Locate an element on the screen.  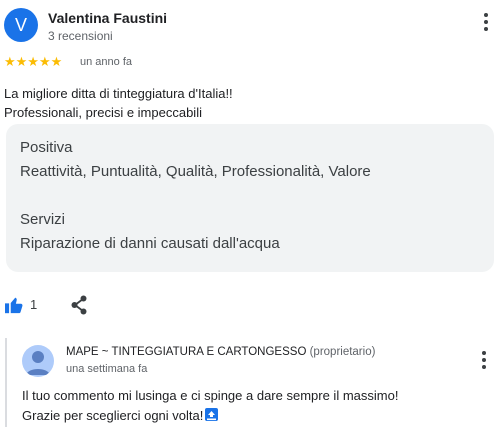
share-button is located at coordinates (79, 307).